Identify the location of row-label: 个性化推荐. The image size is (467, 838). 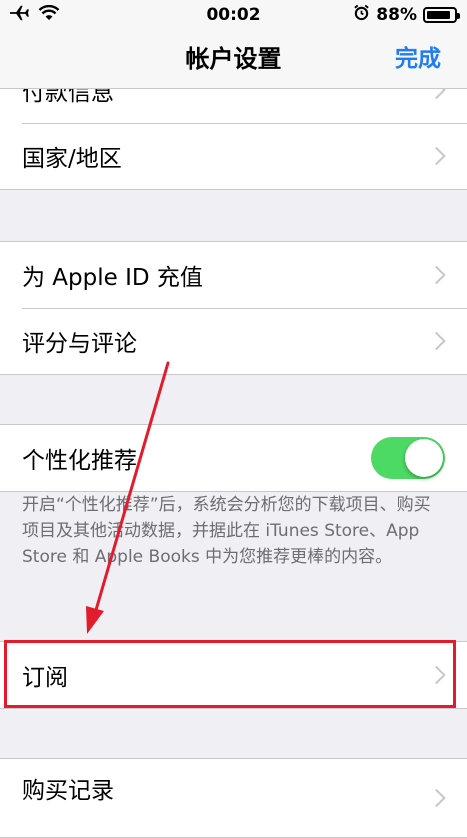
(79, 461).